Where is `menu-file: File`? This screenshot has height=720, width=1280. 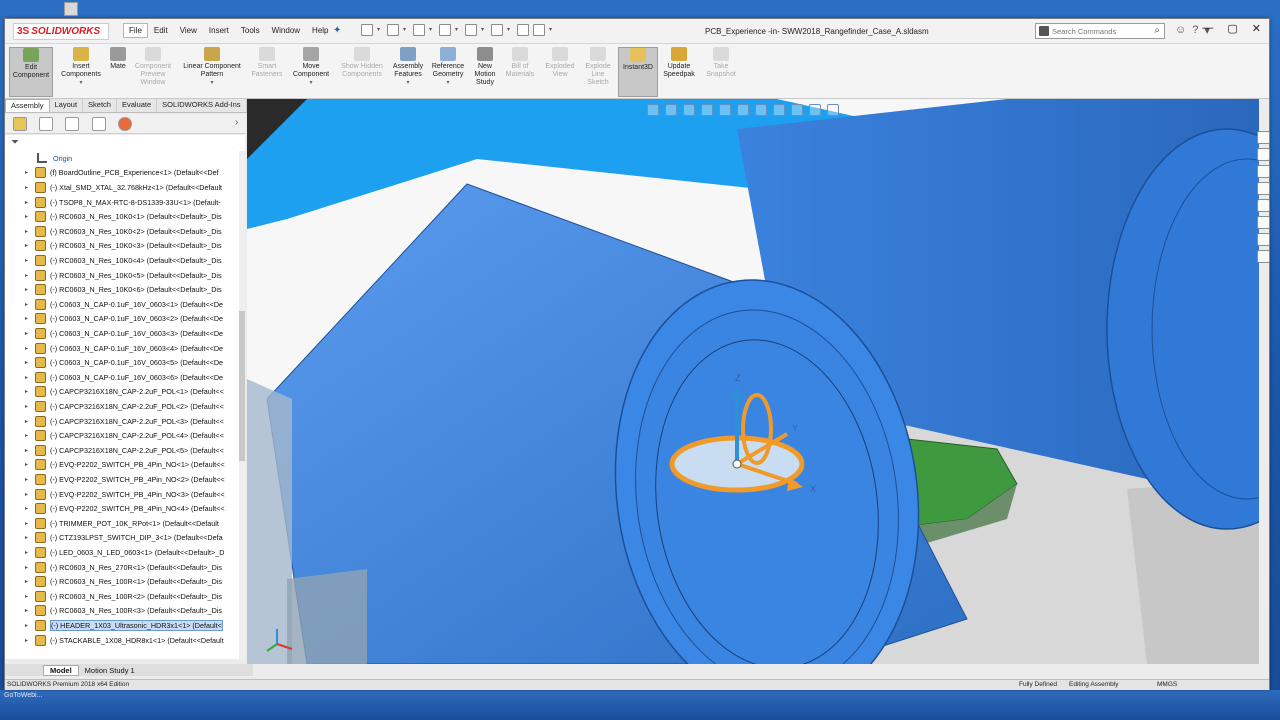
menu-file: File is located at coordinates (135, 30).